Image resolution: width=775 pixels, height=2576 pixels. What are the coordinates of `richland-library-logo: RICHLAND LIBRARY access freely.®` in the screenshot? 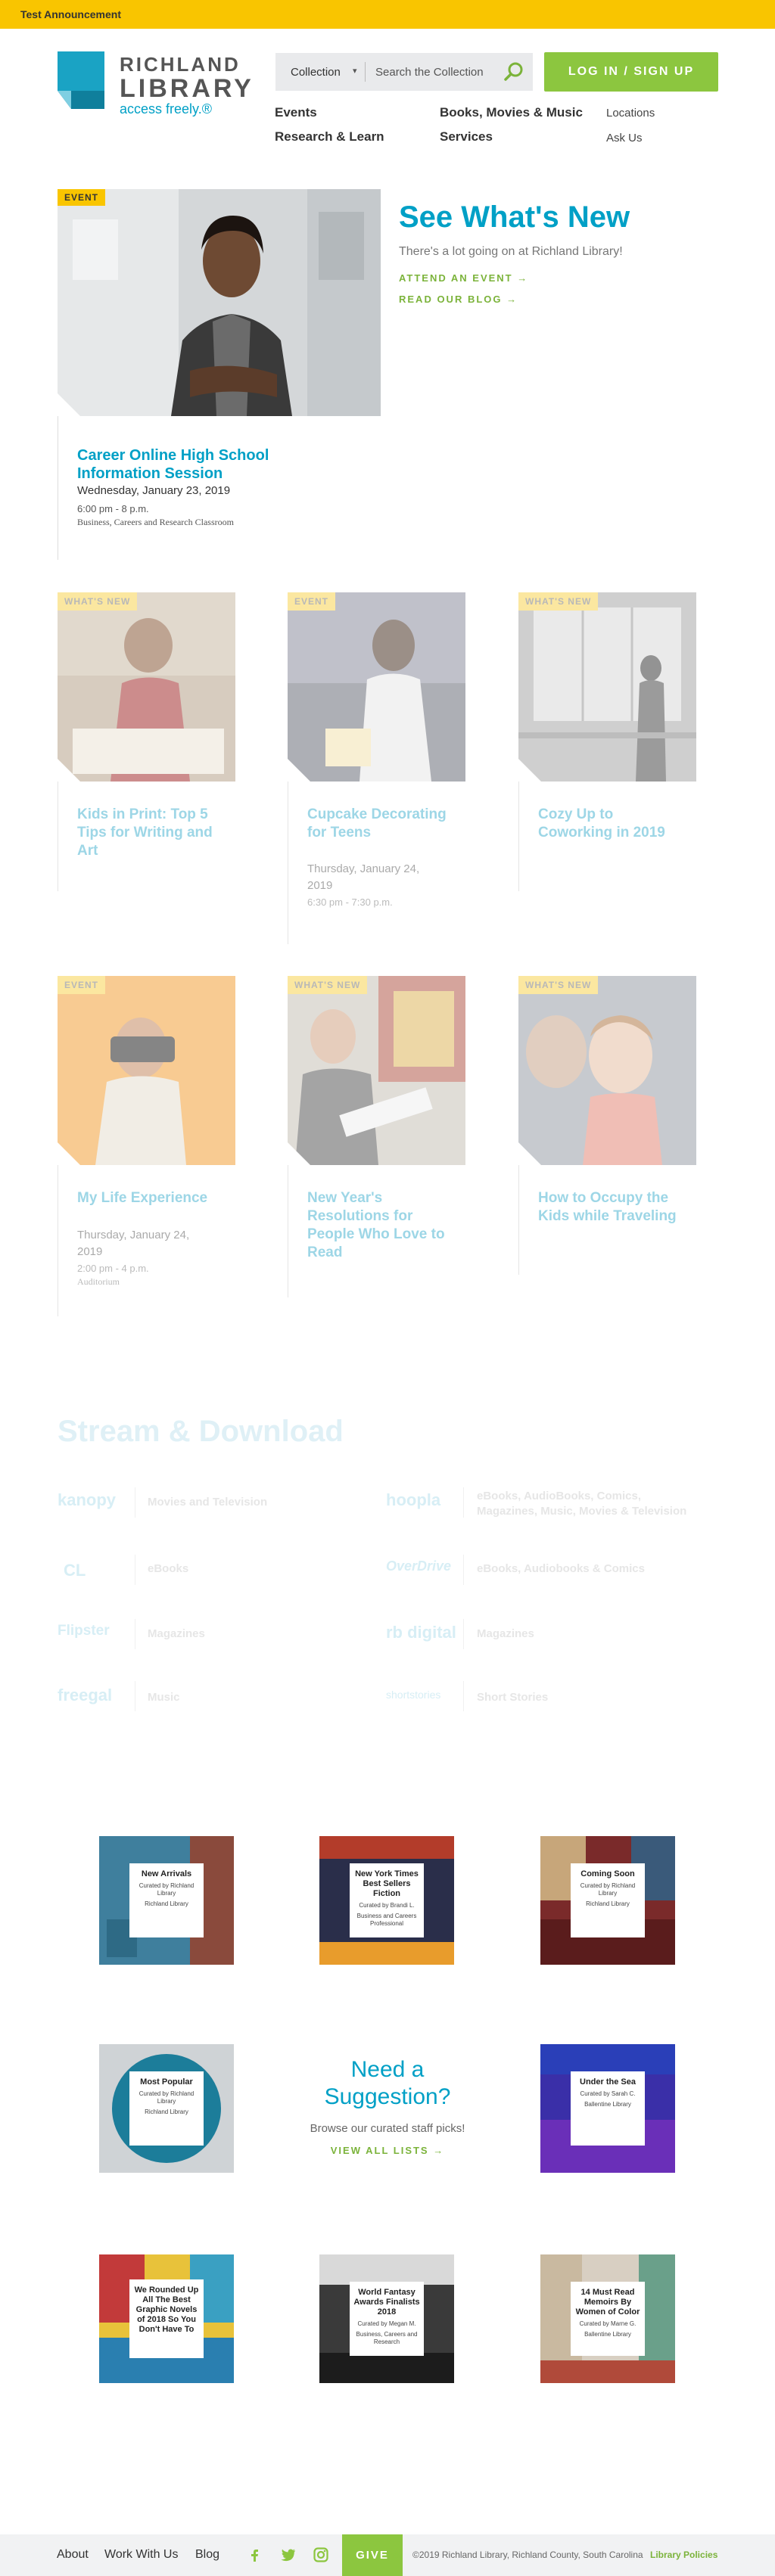 It's located at (154, 84).